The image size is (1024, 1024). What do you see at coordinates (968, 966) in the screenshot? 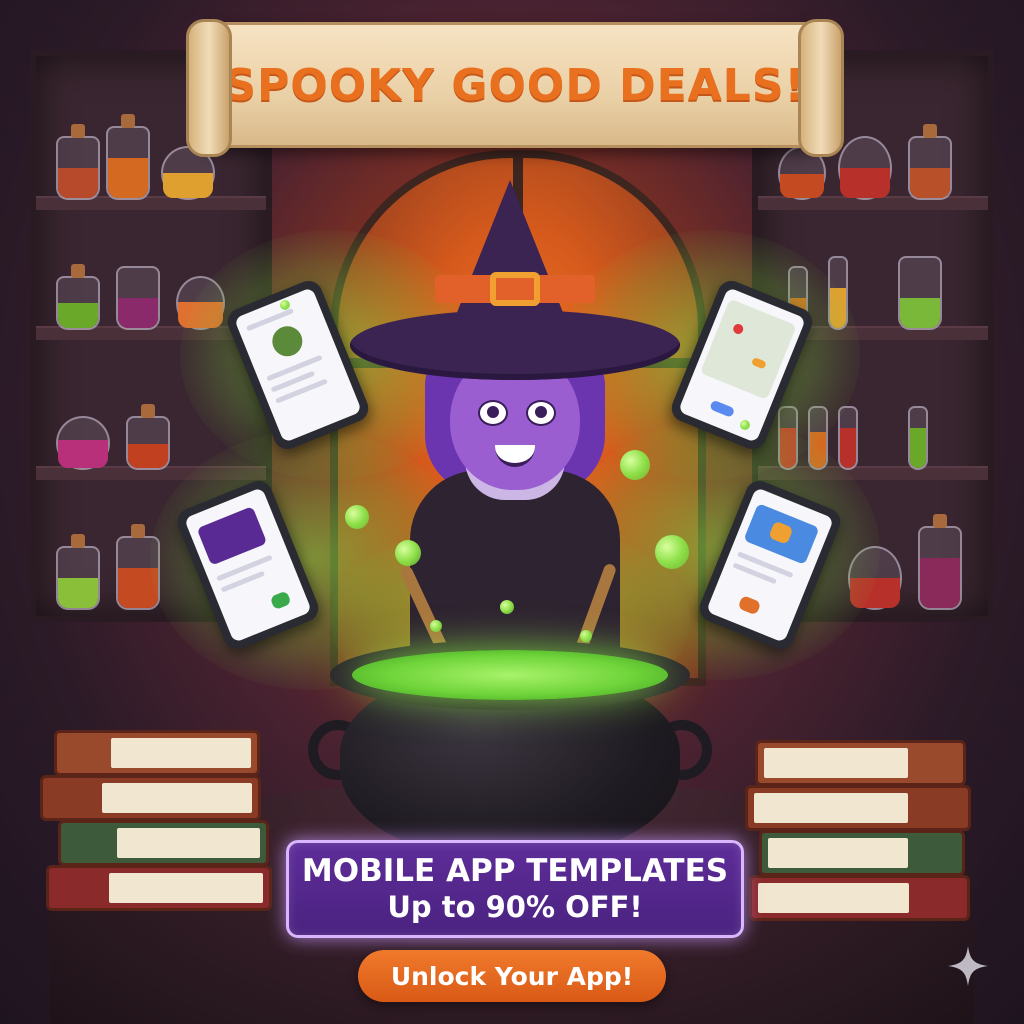
I see `sparkle-icon` at bounding box center [968, 966].